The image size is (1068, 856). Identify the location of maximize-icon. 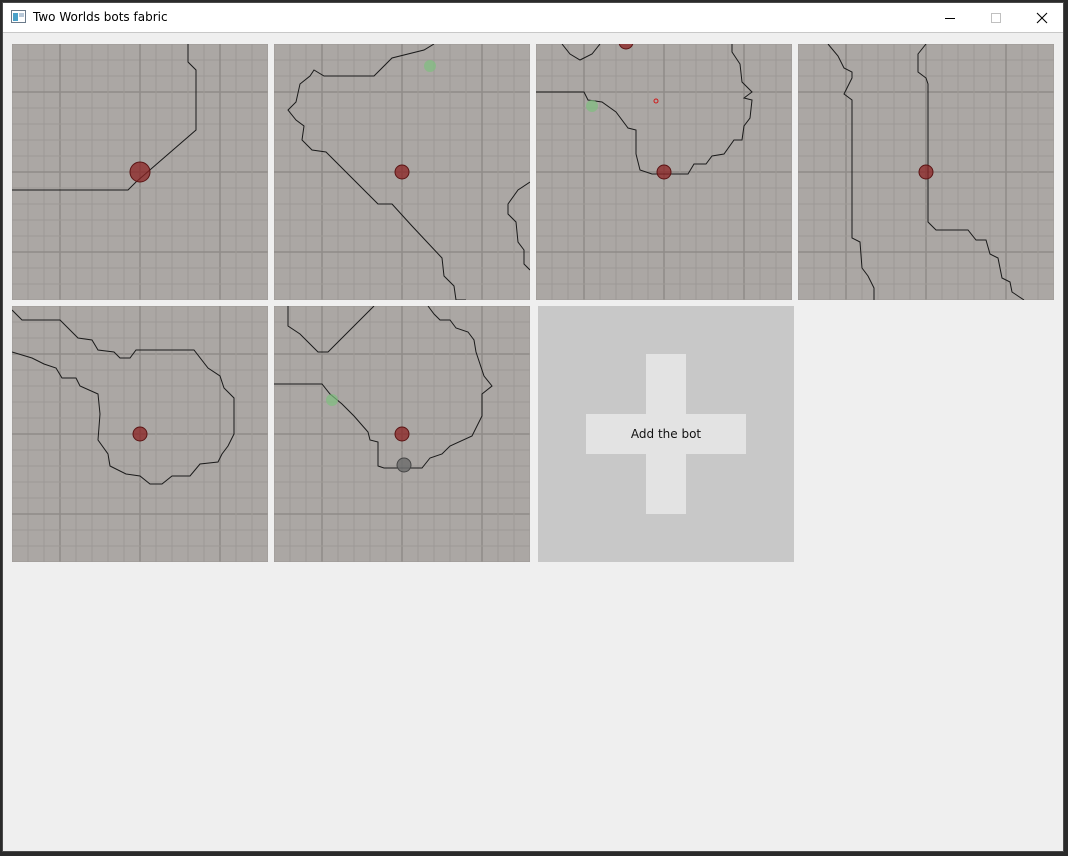
(996, 17).